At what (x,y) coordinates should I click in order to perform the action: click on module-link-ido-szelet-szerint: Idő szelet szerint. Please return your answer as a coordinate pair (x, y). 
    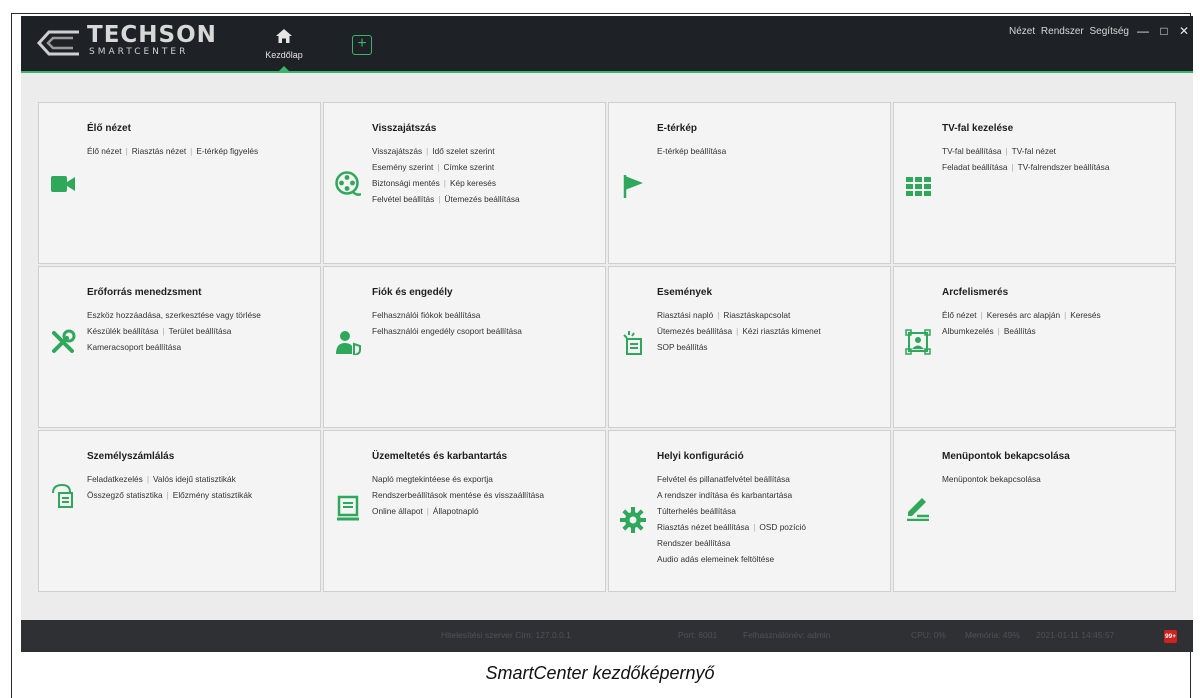
    Looking at the image, I should click on (463, 151).